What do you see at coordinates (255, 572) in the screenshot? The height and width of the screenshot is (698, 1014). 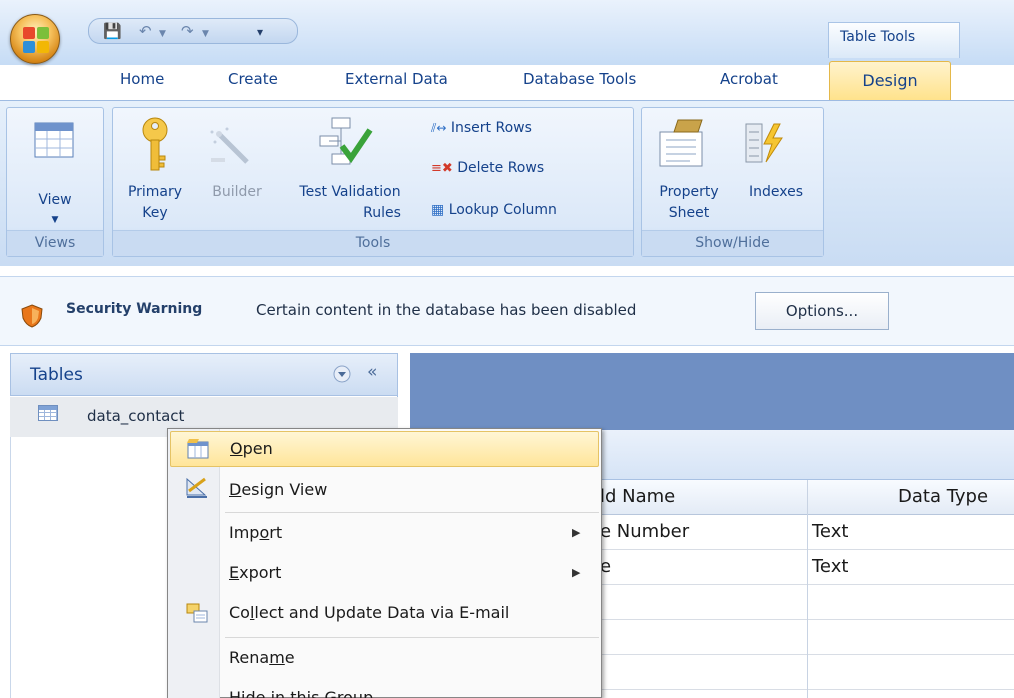 I see `menu-item-label: Export` at bounding box center [255, 572].